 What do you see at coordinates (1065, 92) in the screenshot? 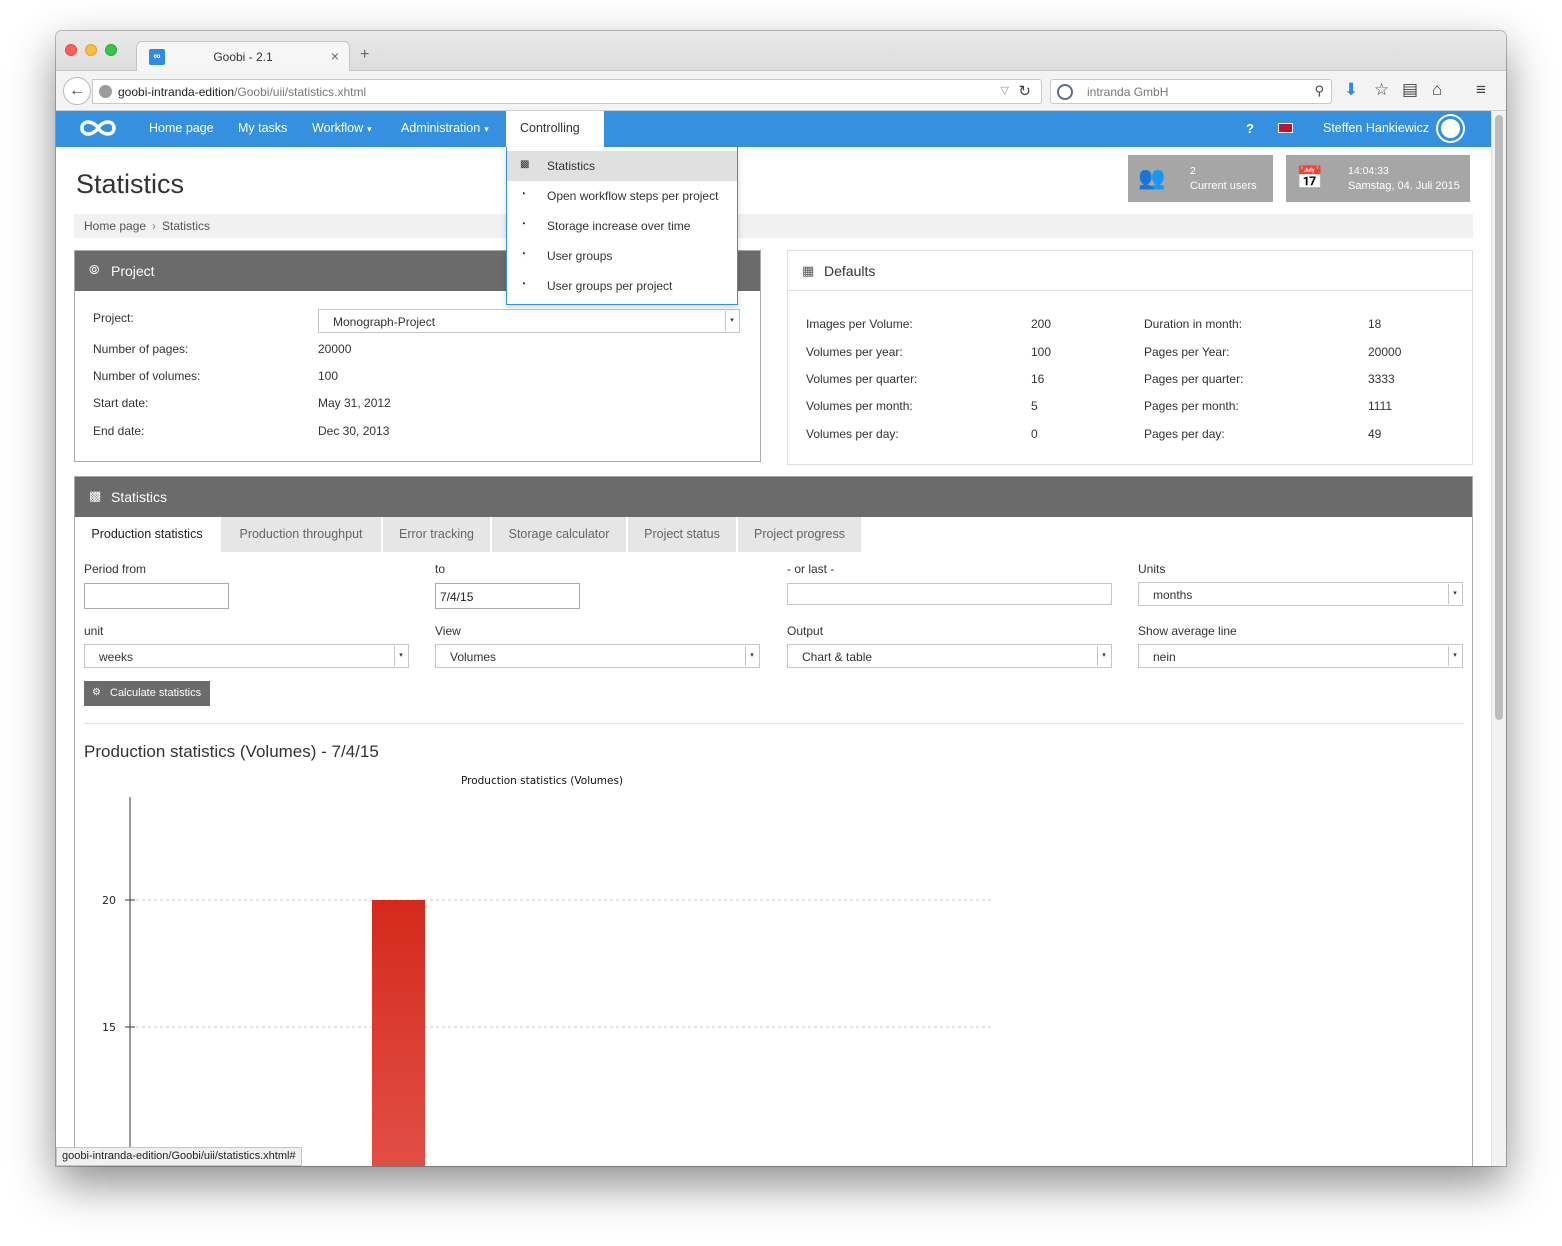
I see `search-engine-icon` at bounding box center [1065, 92].